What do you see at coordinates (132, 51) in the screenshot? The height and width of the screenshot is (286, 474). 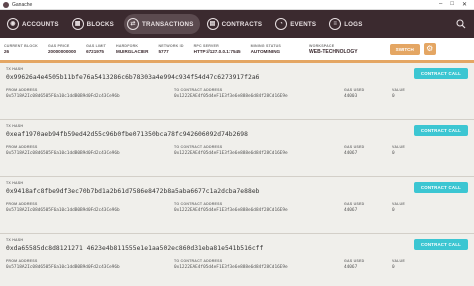 I see `stat-value: MUIRGLACIER` at bounding box center [132, 51].